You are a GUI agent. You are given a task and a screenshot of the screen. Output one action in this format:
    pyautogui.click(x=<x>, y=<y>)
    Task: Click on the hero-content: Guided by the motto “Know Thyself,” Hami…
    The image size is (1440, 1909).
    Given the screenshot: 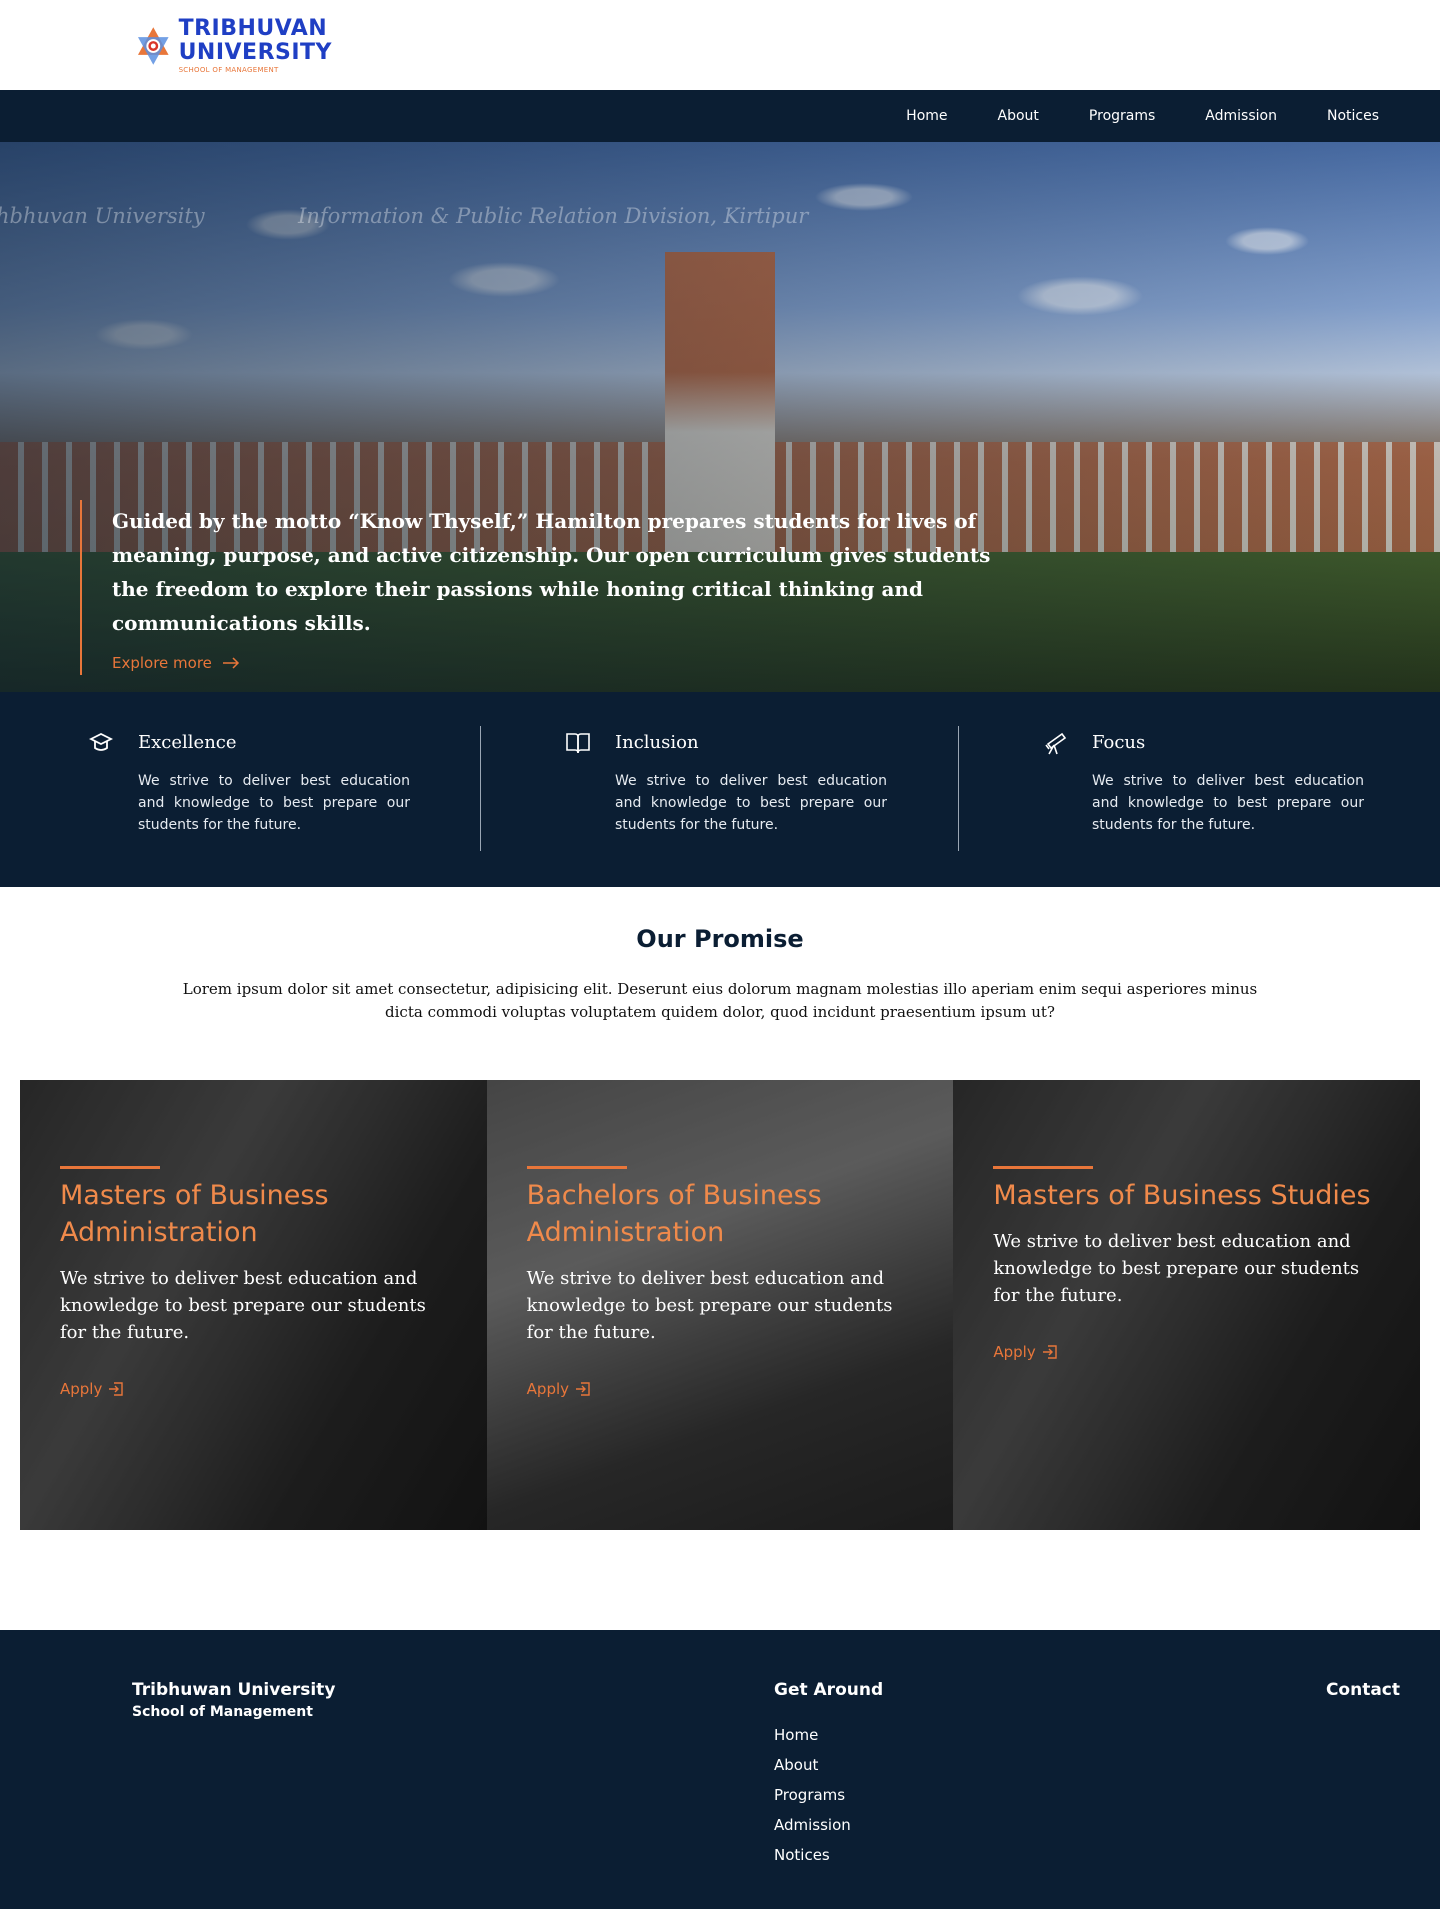 What is the action you would take?
    pyautogui.click(x=555, y=587)
    